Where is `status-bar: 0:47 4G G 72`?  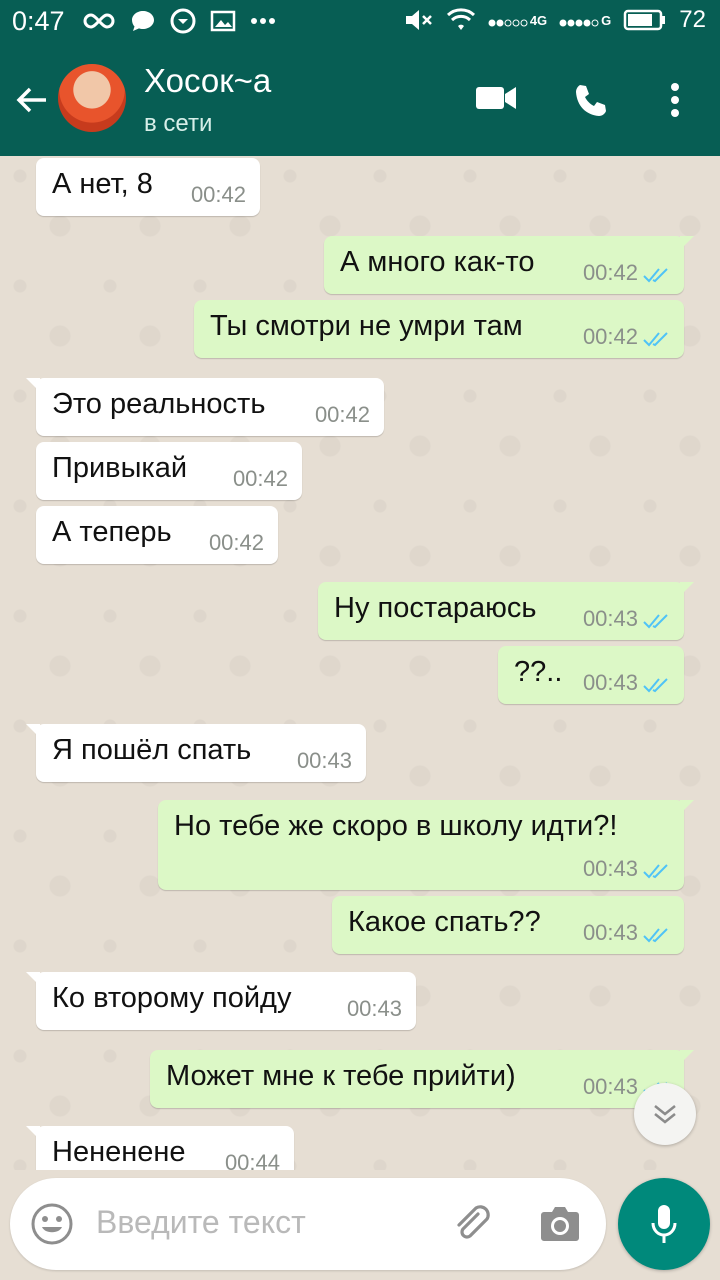 status-bar: 0:47 4G G 72 is located at coordinates (360, 23).